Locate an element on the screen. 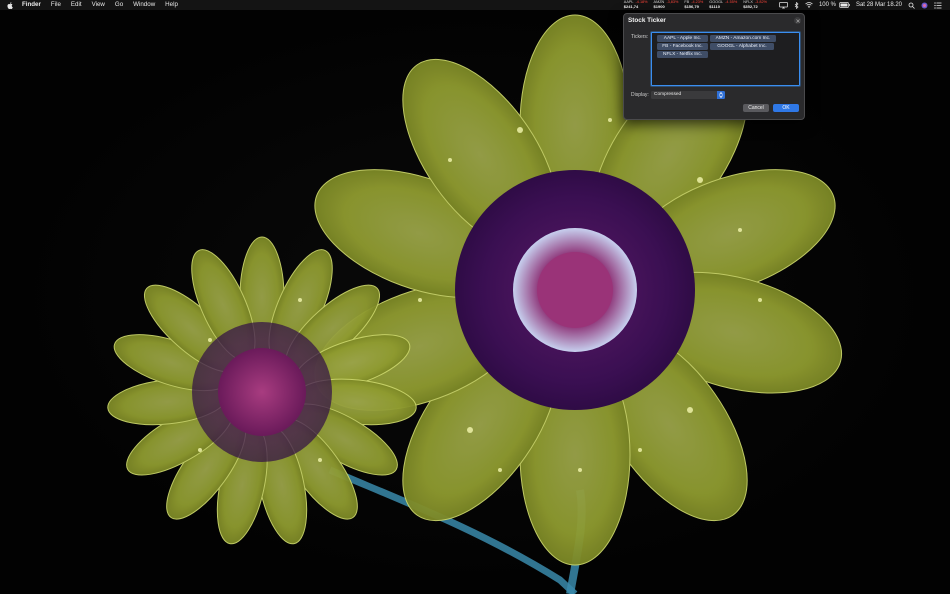  menu-window: Window is located at coordinates (144, 5).